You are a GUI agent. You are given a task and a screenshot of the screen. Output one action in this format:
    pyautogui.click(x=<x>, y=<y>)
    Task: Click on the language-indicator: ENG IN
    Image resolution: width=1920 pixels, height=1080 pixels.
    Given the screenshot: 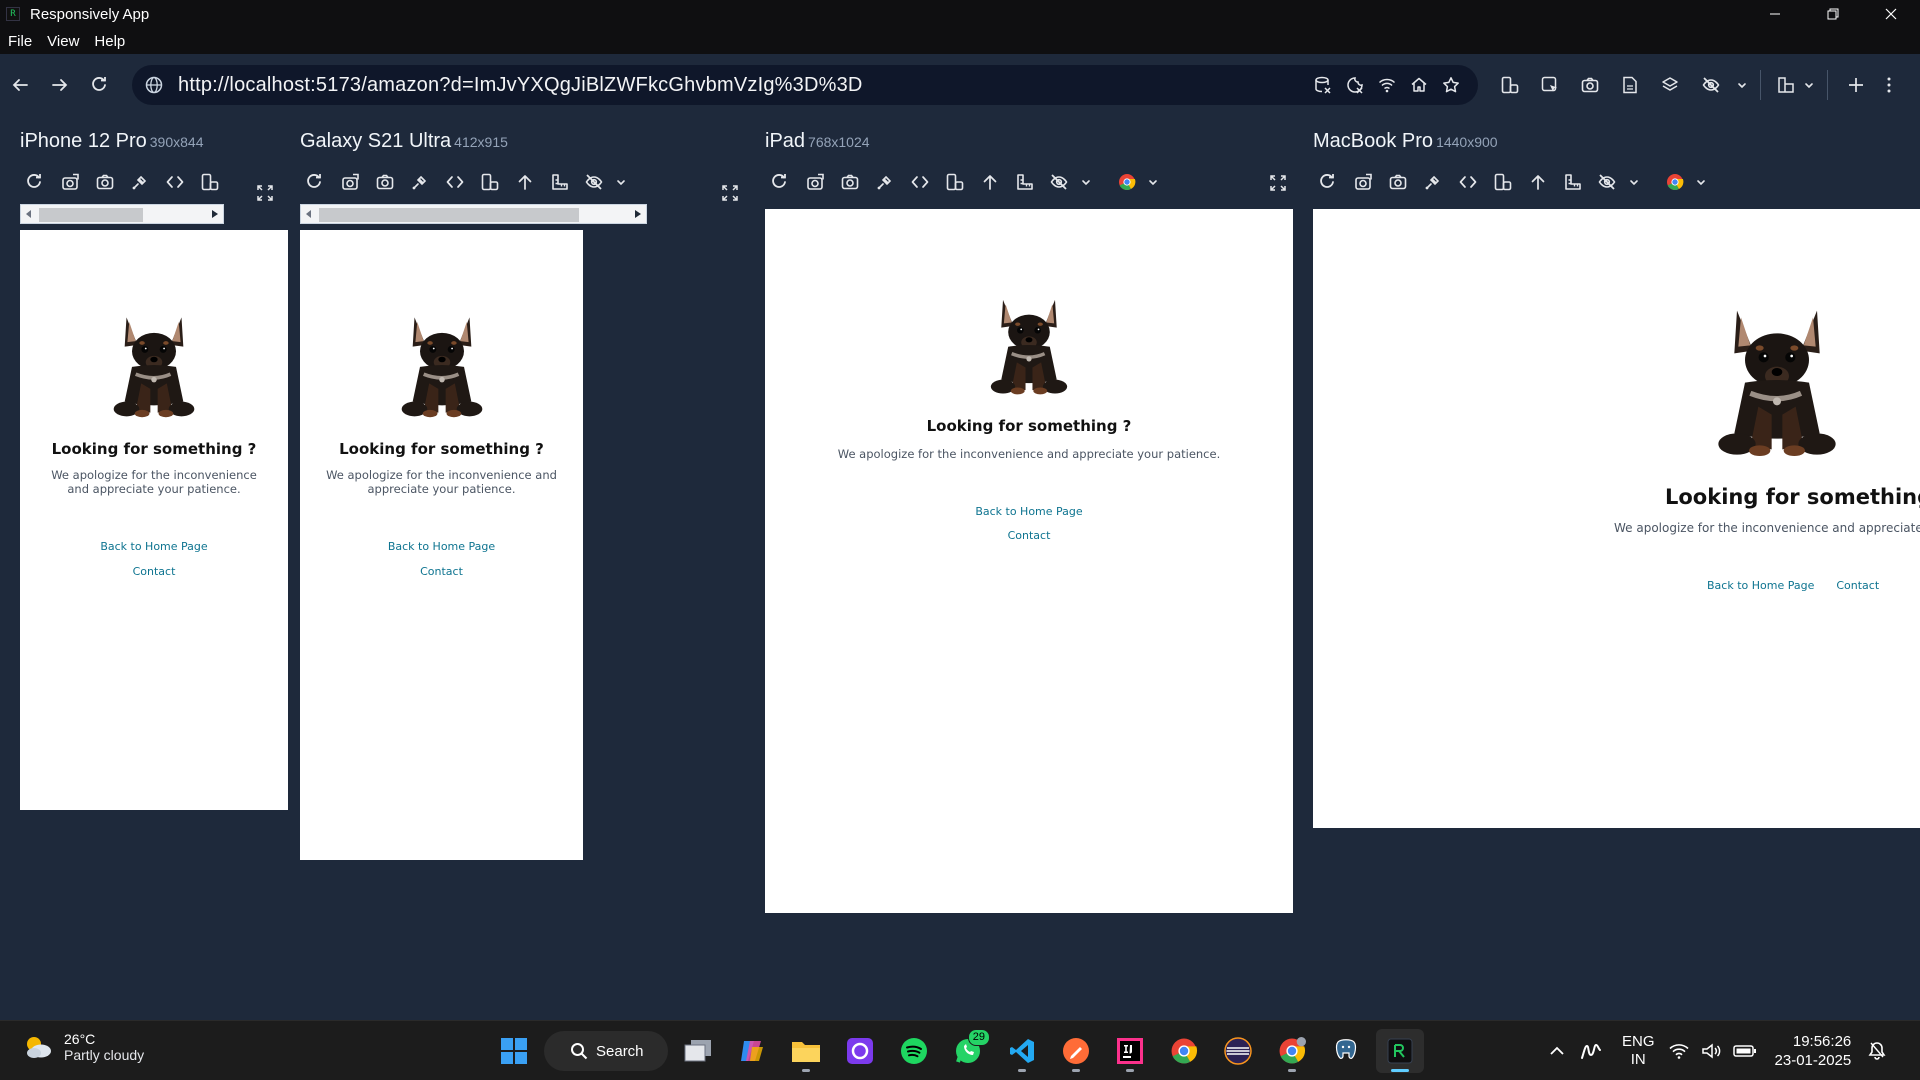 What is the action you would take?
    pyautogui.click(x=1638, y=1051)
    